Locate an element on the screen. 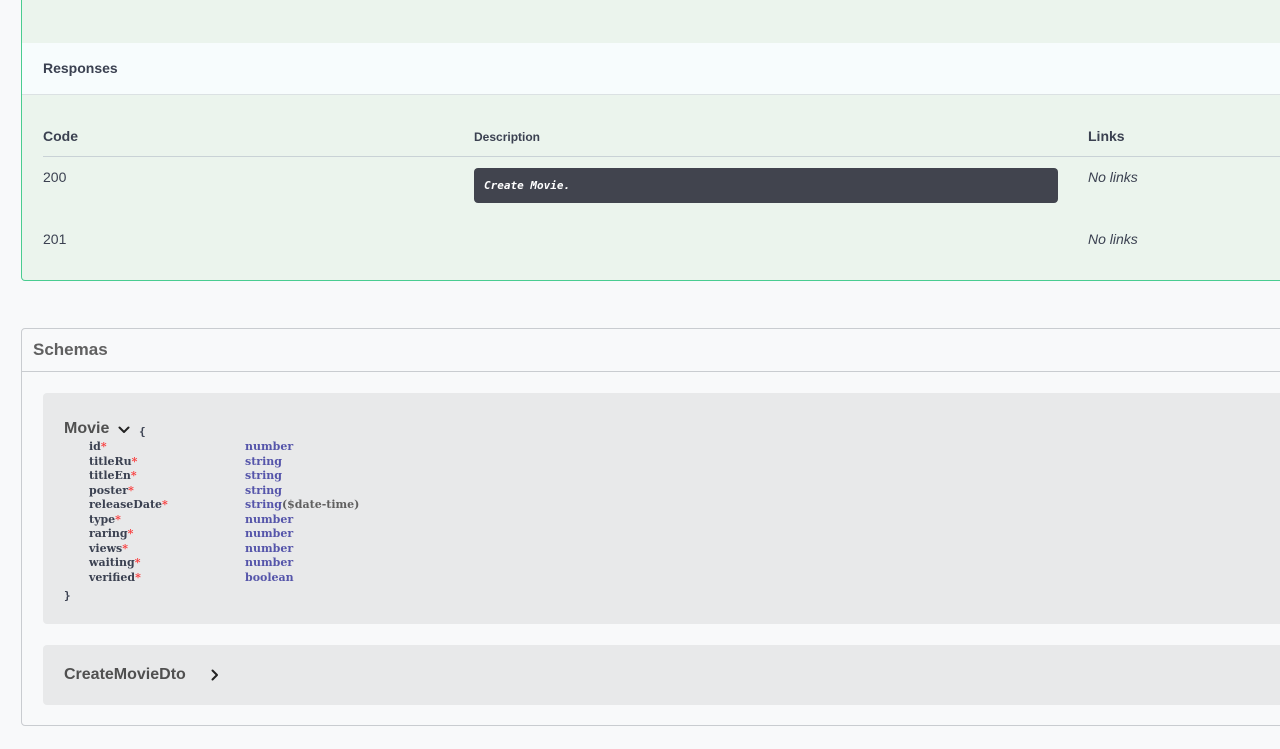 Image resolution: width=1280 pixels, height=749 pixels. property-name: releaseDate* is located at coordinates (128, 504).